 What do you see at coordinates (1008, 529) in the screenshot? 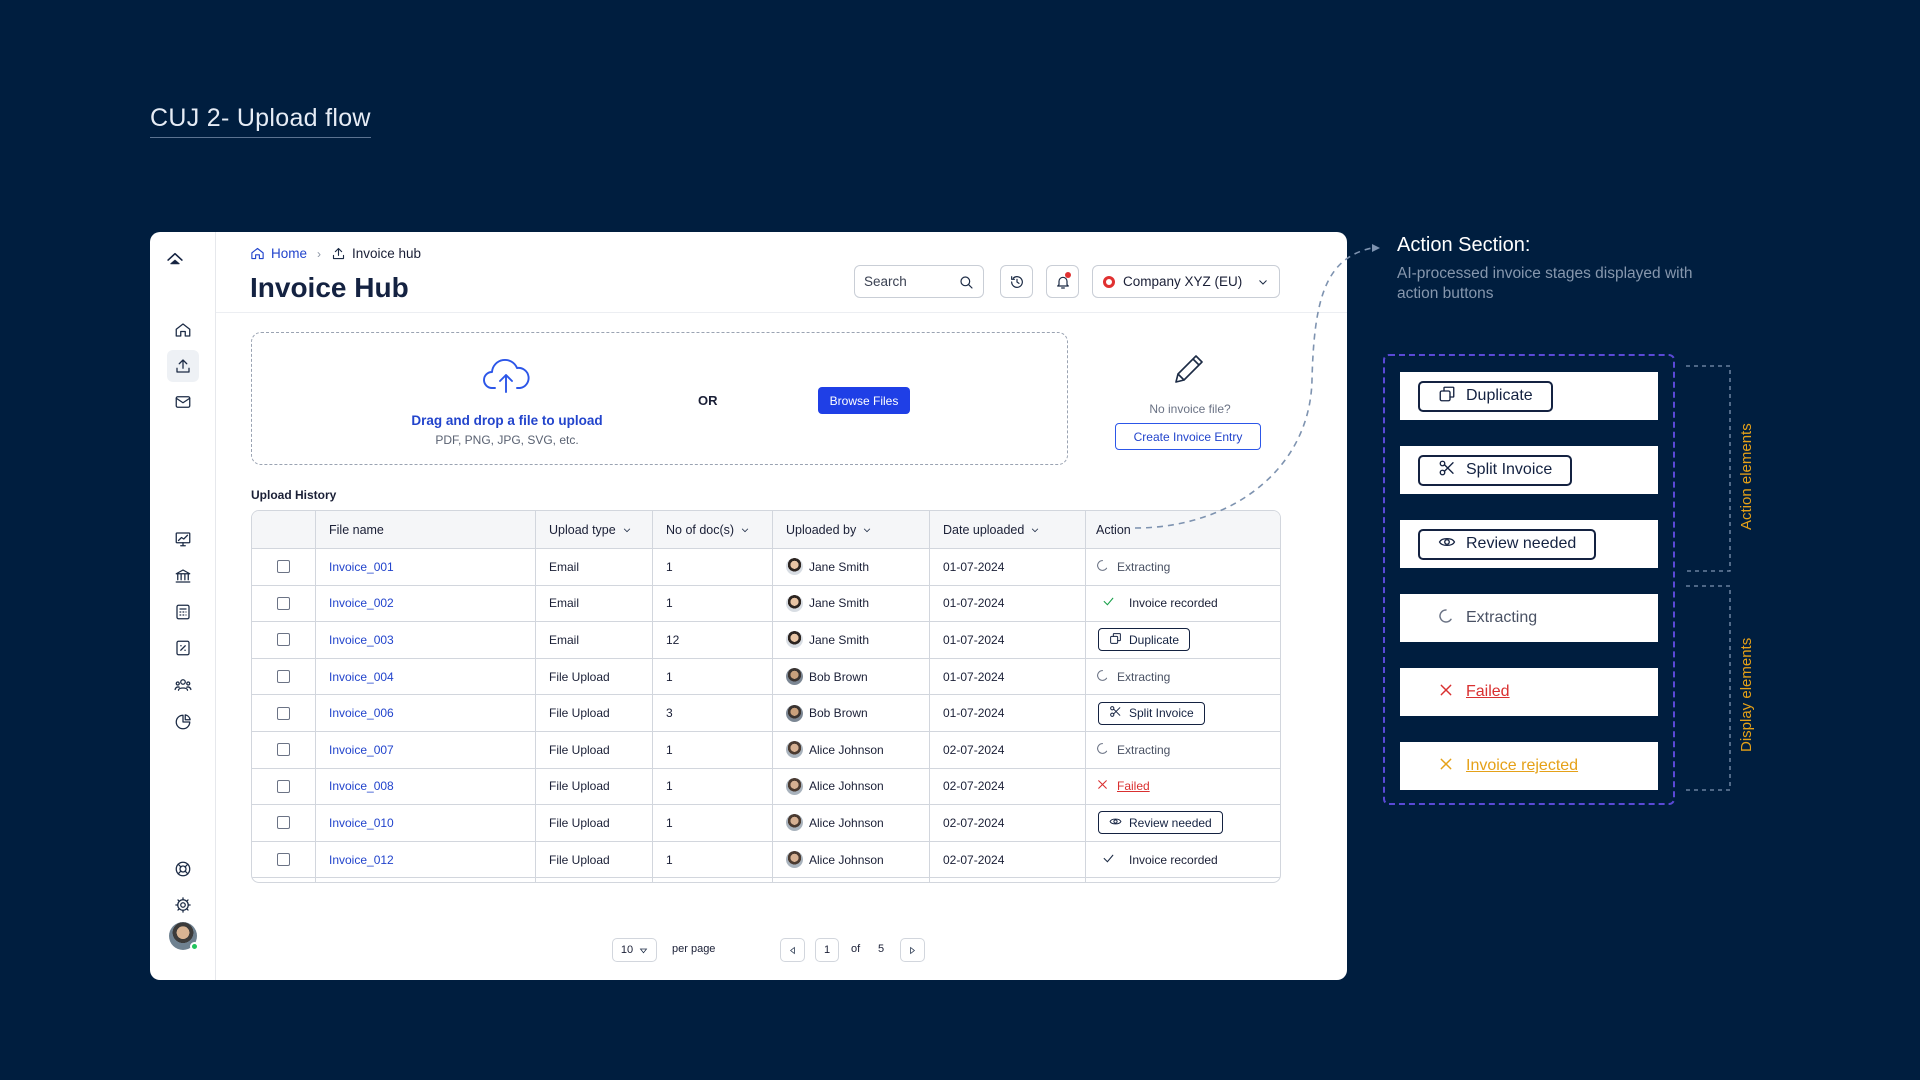
I see `col-date-uploaded: Date uploaded` at bounding box center [1008, 529].